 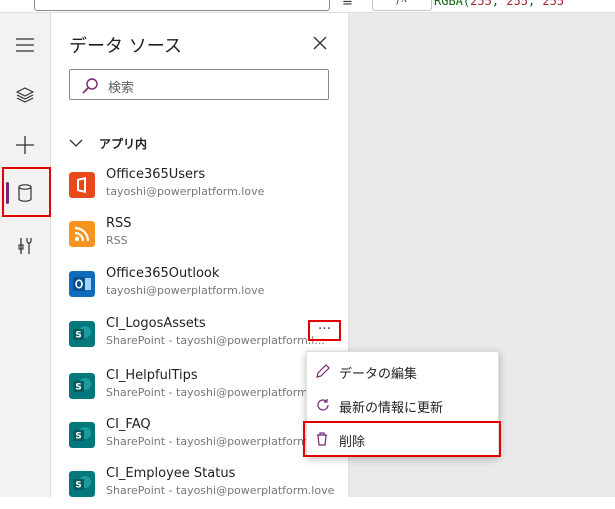 I want to click on source-name: CI_FAQ, so click(x=128, y=424).